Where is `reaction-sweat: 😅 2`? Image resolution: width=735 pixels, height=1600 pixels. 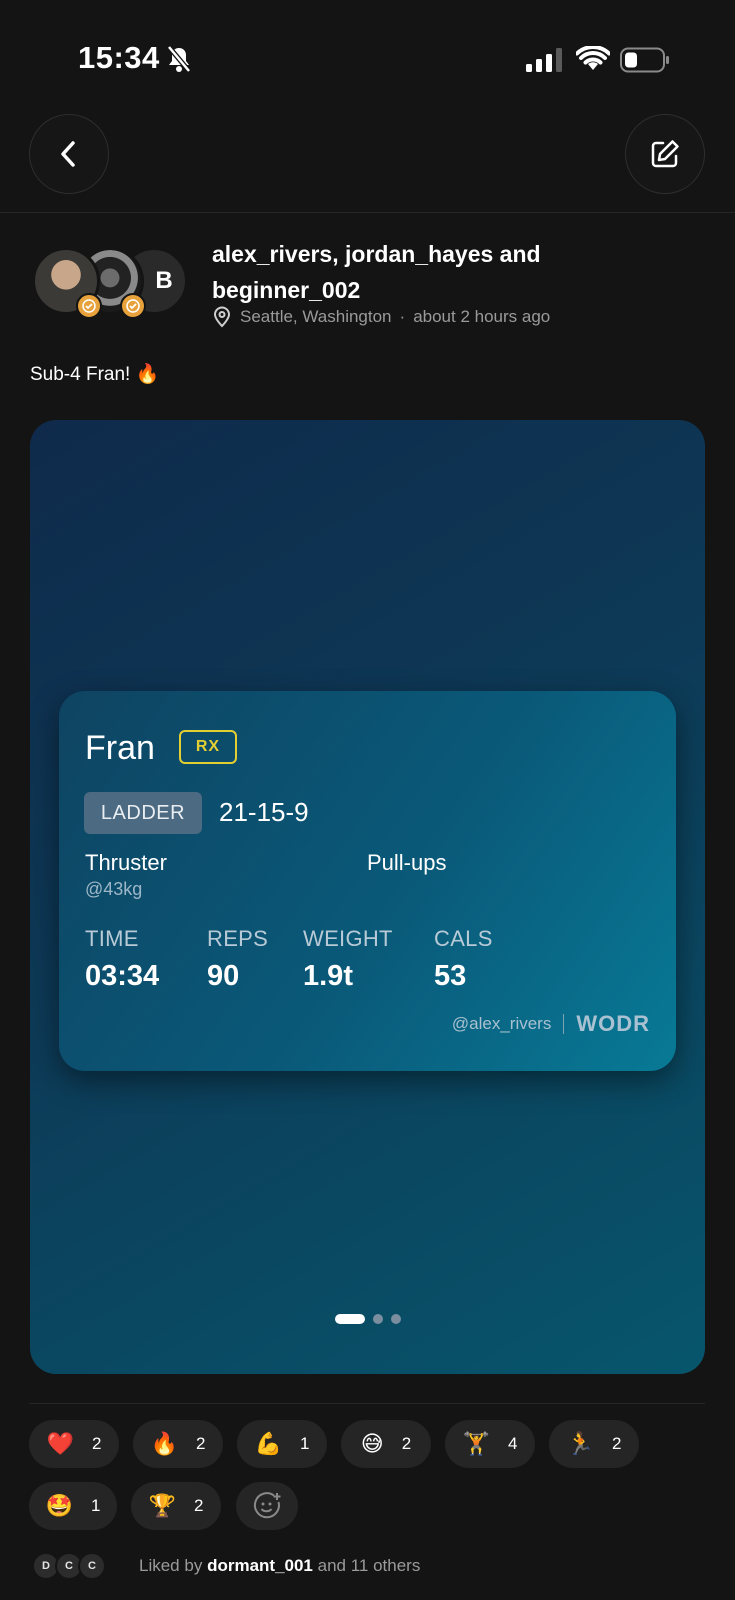
reaction-sweat: 😅 2 is located at coordinates (386, 1444).